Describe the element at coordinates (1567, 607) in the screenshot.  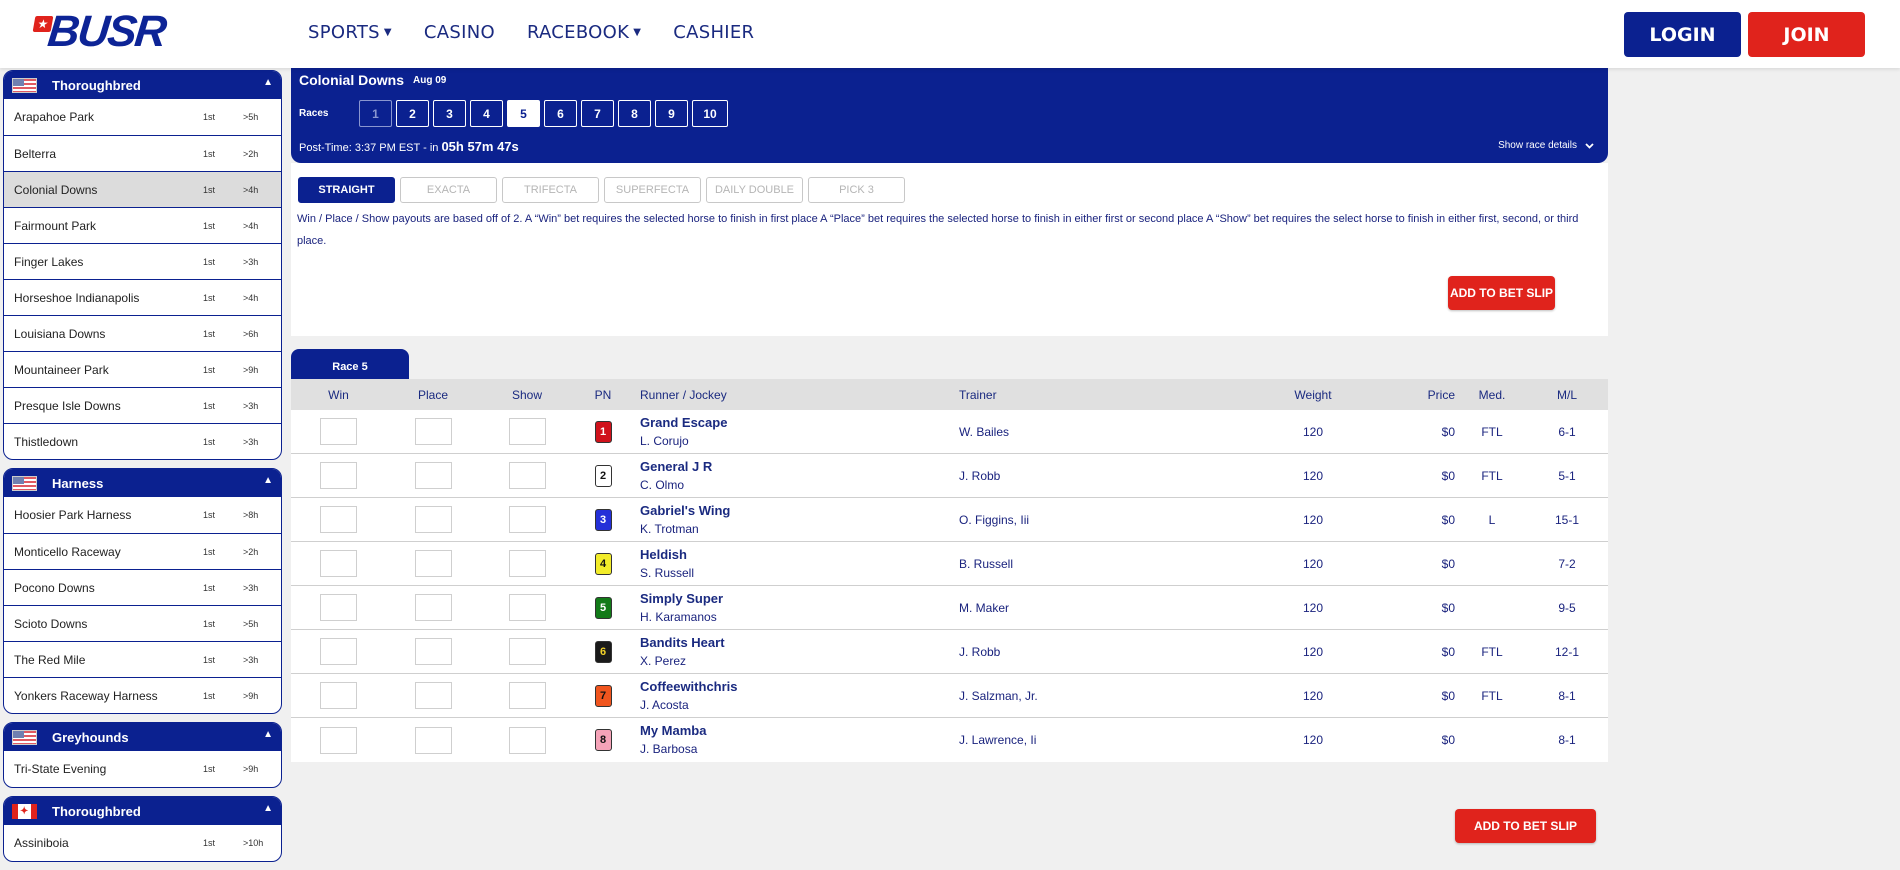
I see `morning-line: 9-5` at that location.